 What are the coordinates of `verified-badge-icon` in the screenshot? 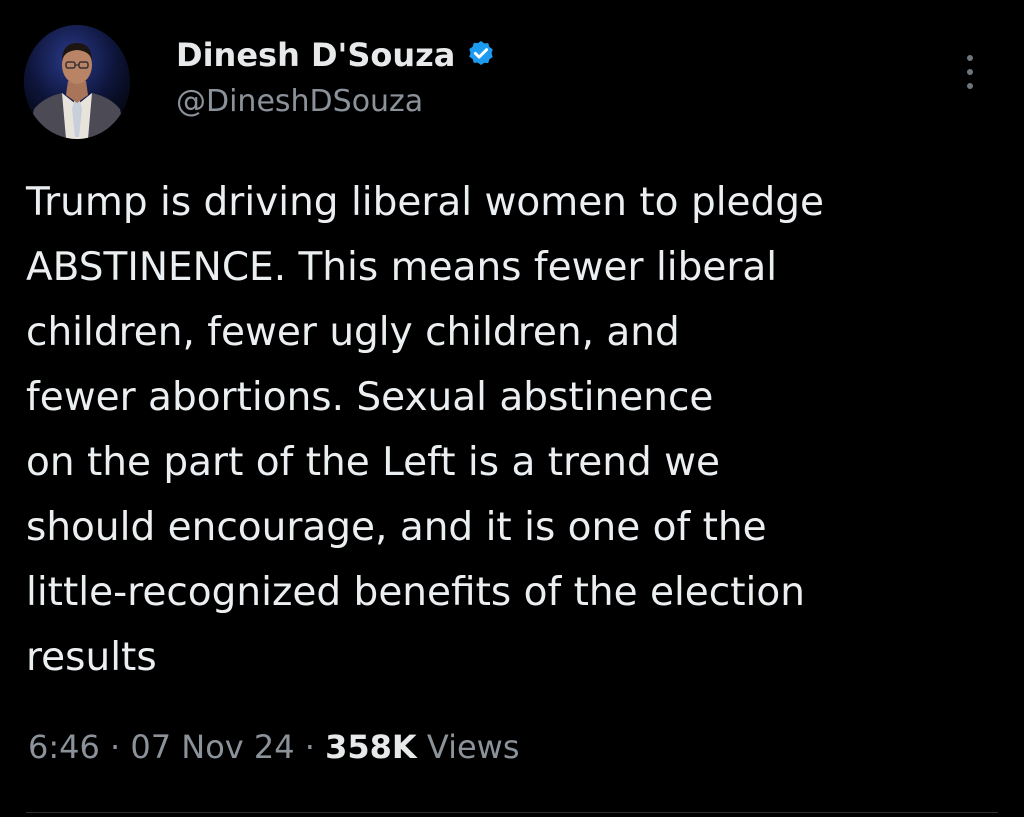 It's located at (481, 55).